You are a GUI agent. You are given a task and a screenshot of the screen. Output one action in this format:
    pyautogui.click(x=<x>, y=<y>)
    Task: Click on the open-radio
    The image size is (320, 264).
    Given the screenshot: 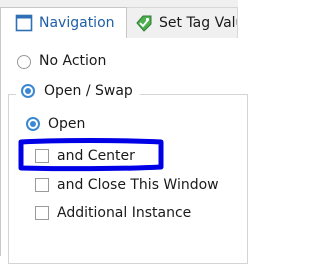 What is the action you would take?
    pyautogui.click(x=33, y=124)
    